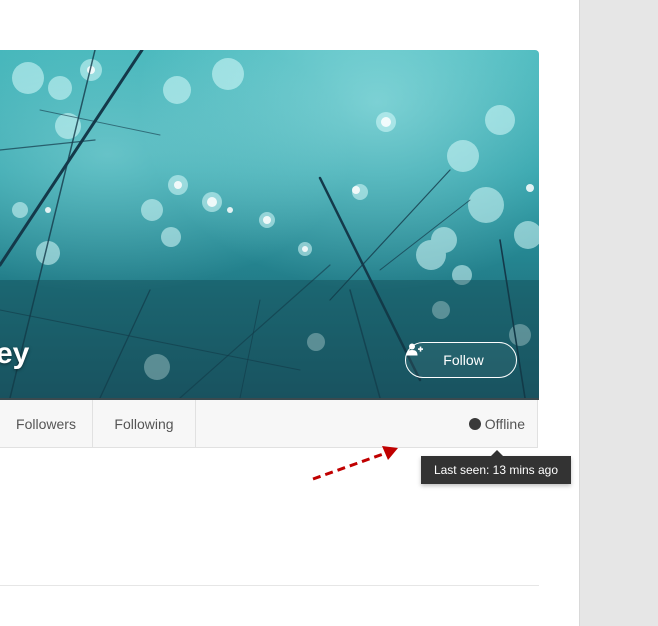 This screenshot has height=626, width=658. I want to click on tab-followers-label: Followers, so click(46, 423).